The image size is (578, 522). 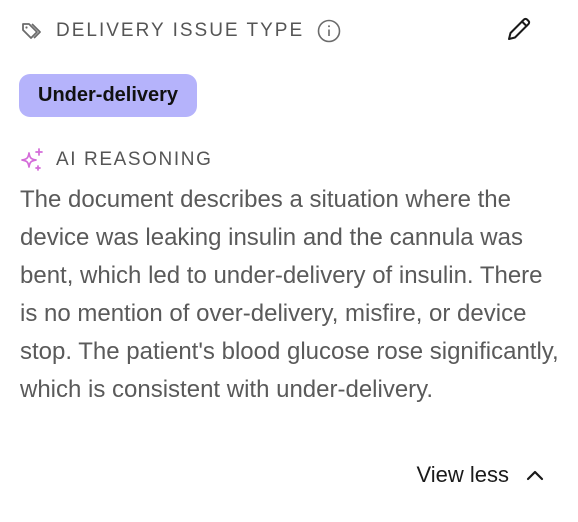 I want to click on field-title: DELIVERY ISSUE TYPE, so click(x=180, y=30).